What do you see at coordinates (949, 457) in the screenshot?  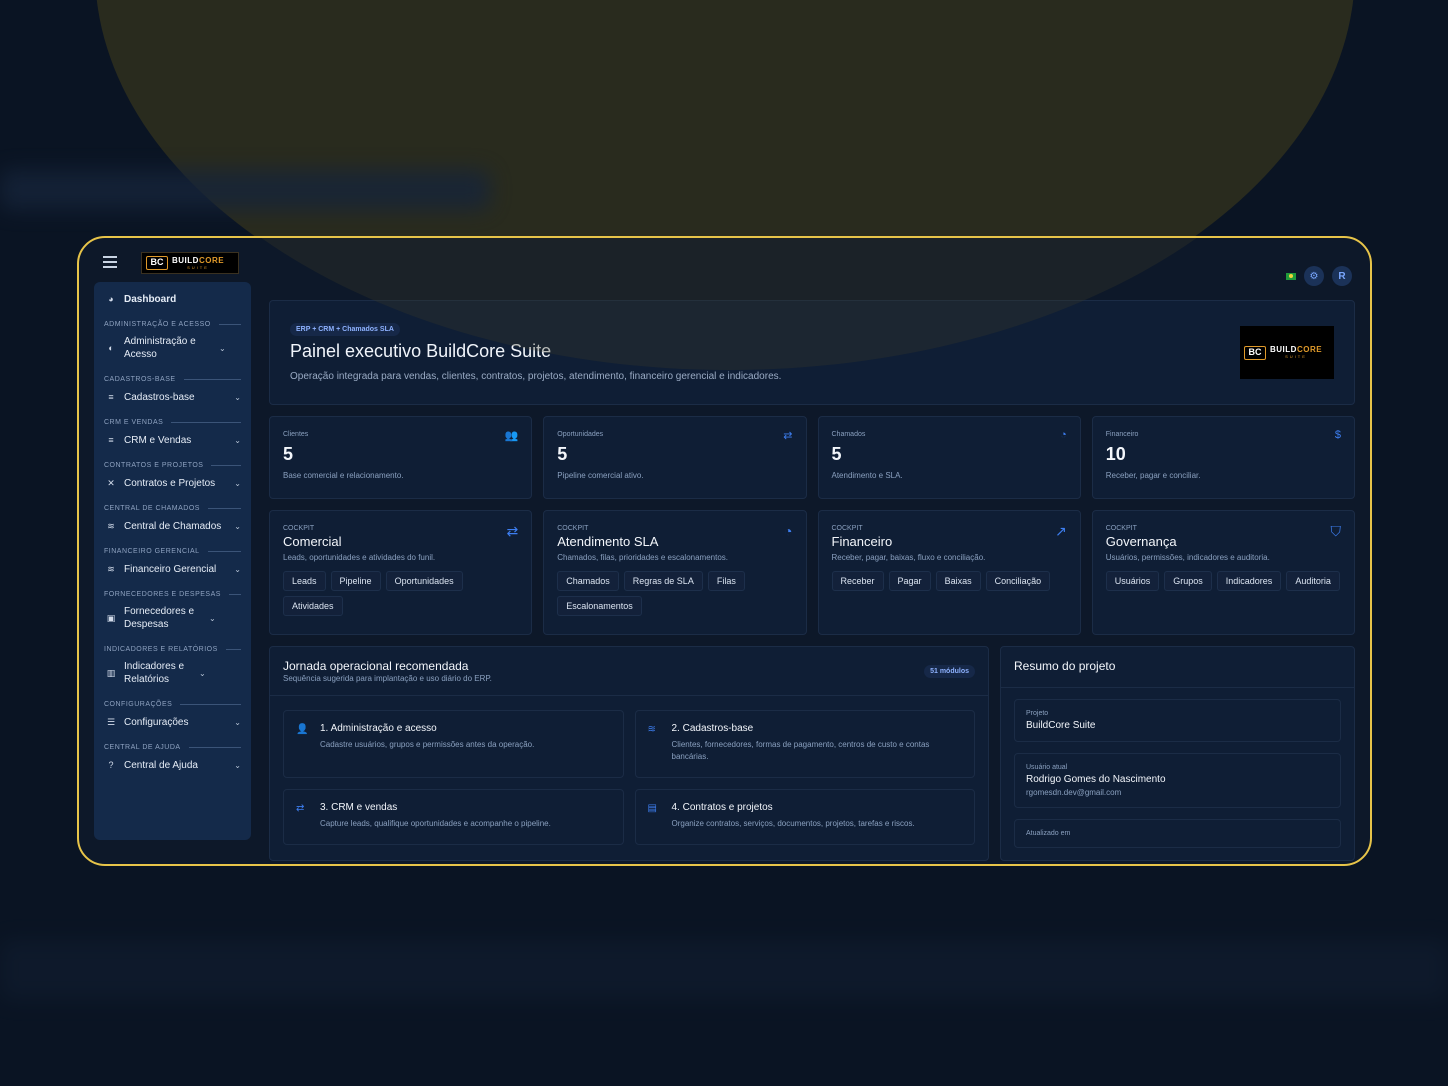 I see `stat-card-chamados: Chamados 5 Atendimento e SLA. ◔` at bounding box center [949, 457].